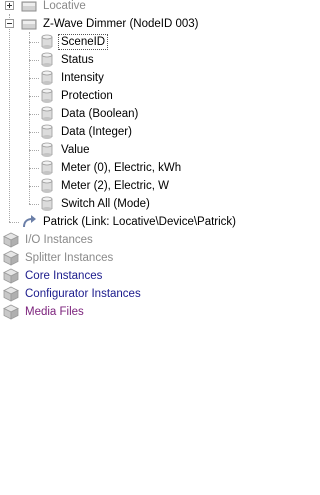 This screenshot has width=320, height=495. What do you see at coordinates (135, 7) in the screenshot?
I see `tree-item-locative: Locative` at bounding box center [135, 7].